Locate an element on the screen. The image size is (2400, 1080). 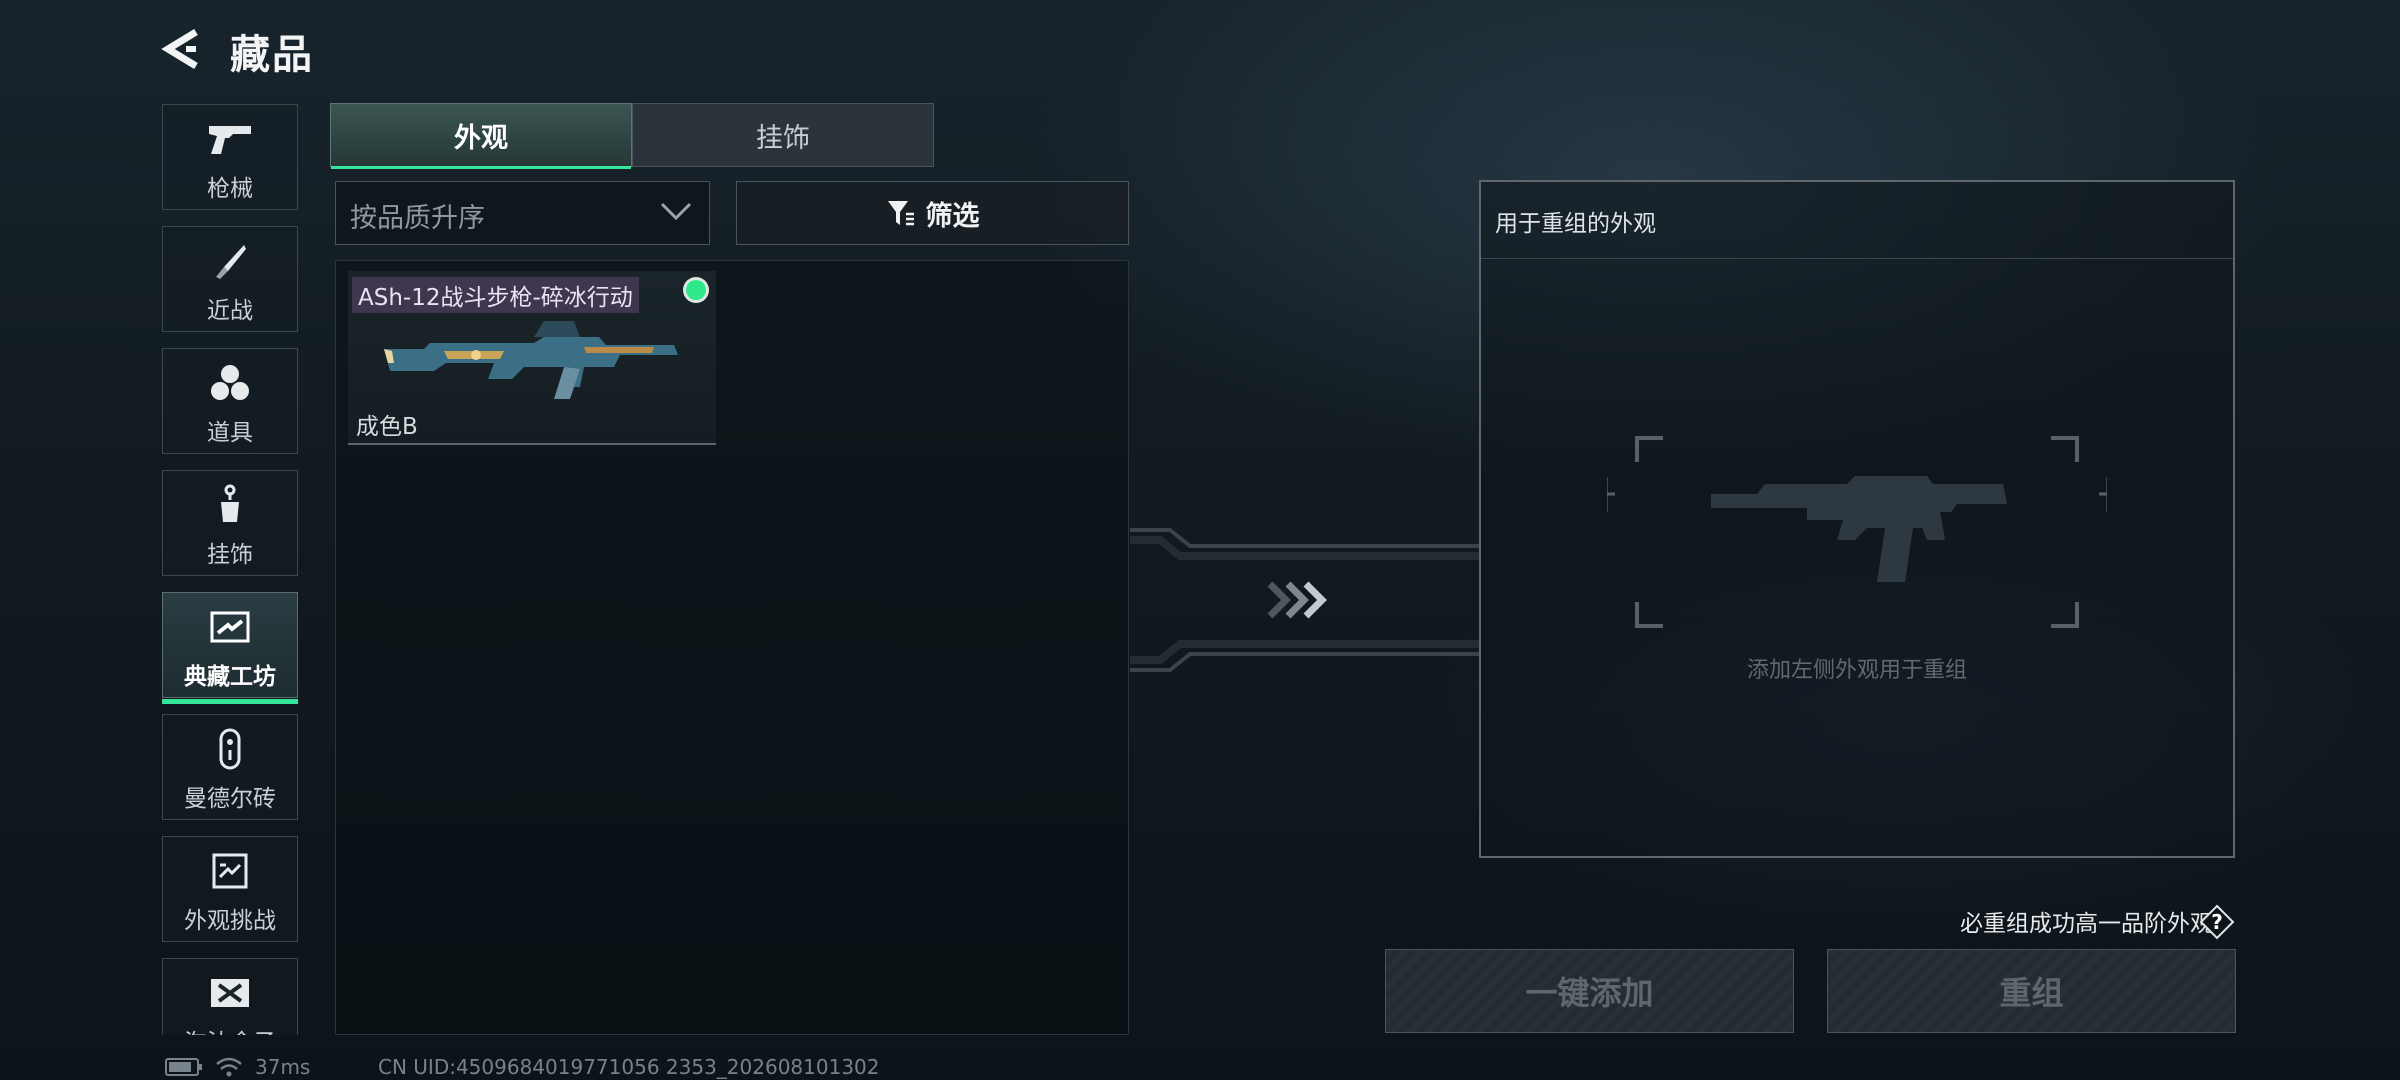
chevron-down-icon is located at coordinates (676, 211).